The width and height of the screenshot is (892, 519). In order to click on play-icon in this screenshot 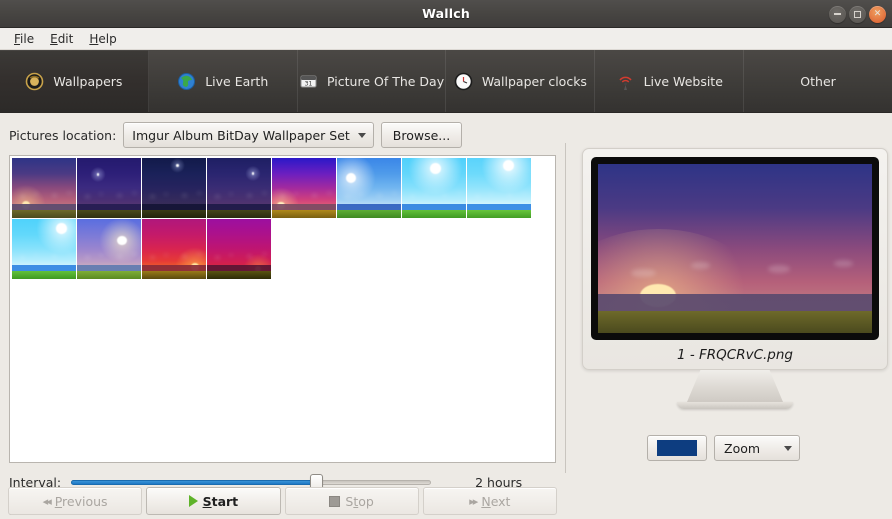, I will do `click(193, 501)`.